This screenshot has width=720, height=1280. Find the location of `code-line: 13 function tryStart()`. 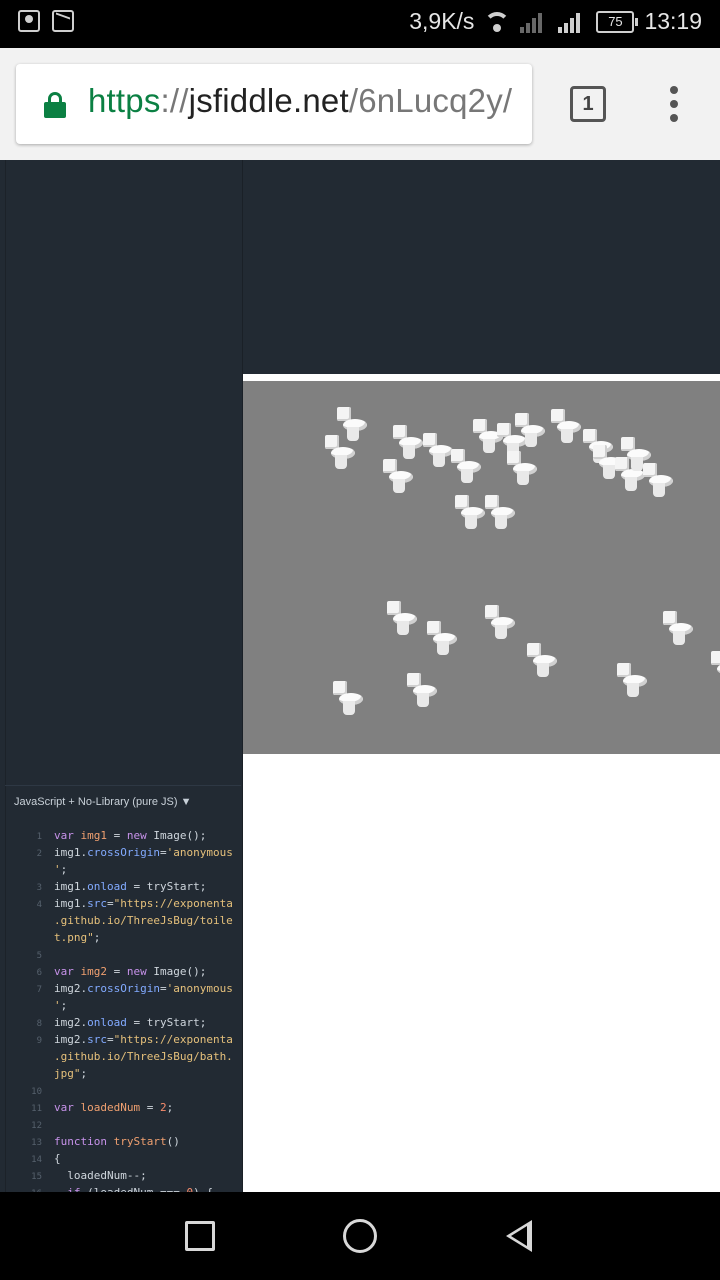

code-line: 13 function tryStart() is located at coordinates (105, 1141).